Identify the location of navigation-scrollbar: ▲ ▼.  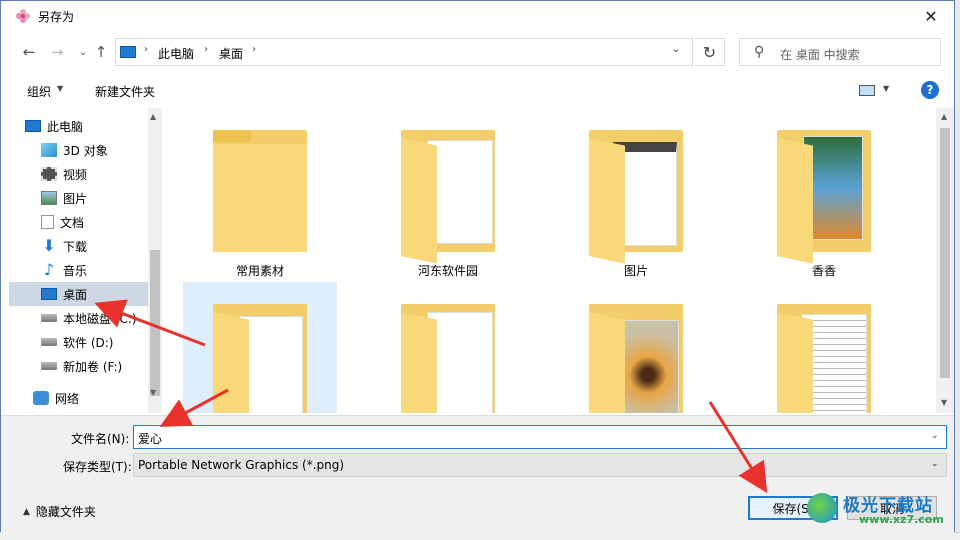
(155, 260).